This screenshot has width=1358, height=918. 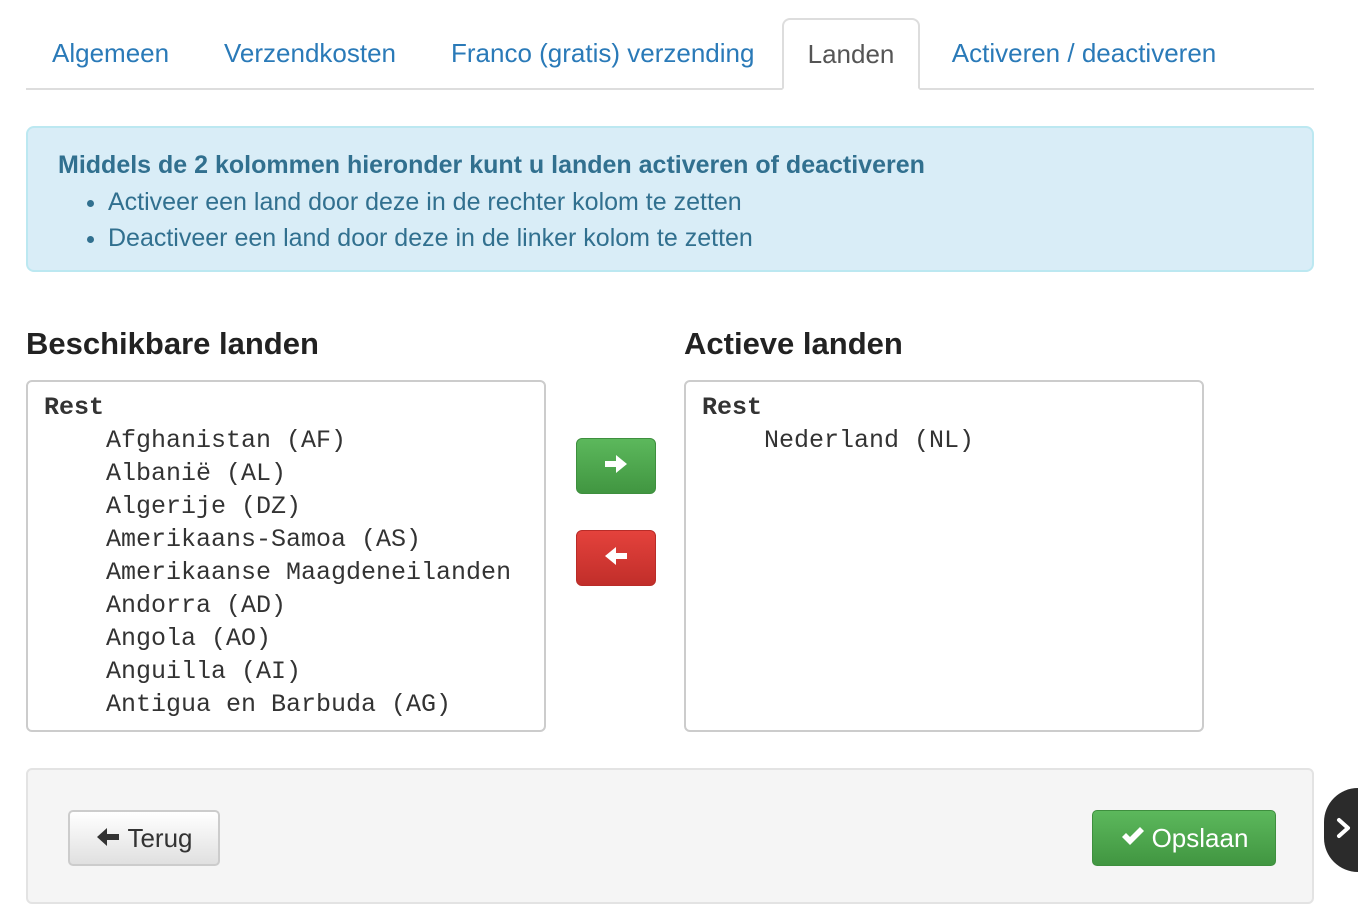 I want to click on country-option: Anguilla (AI), so click(x=294, y=671).